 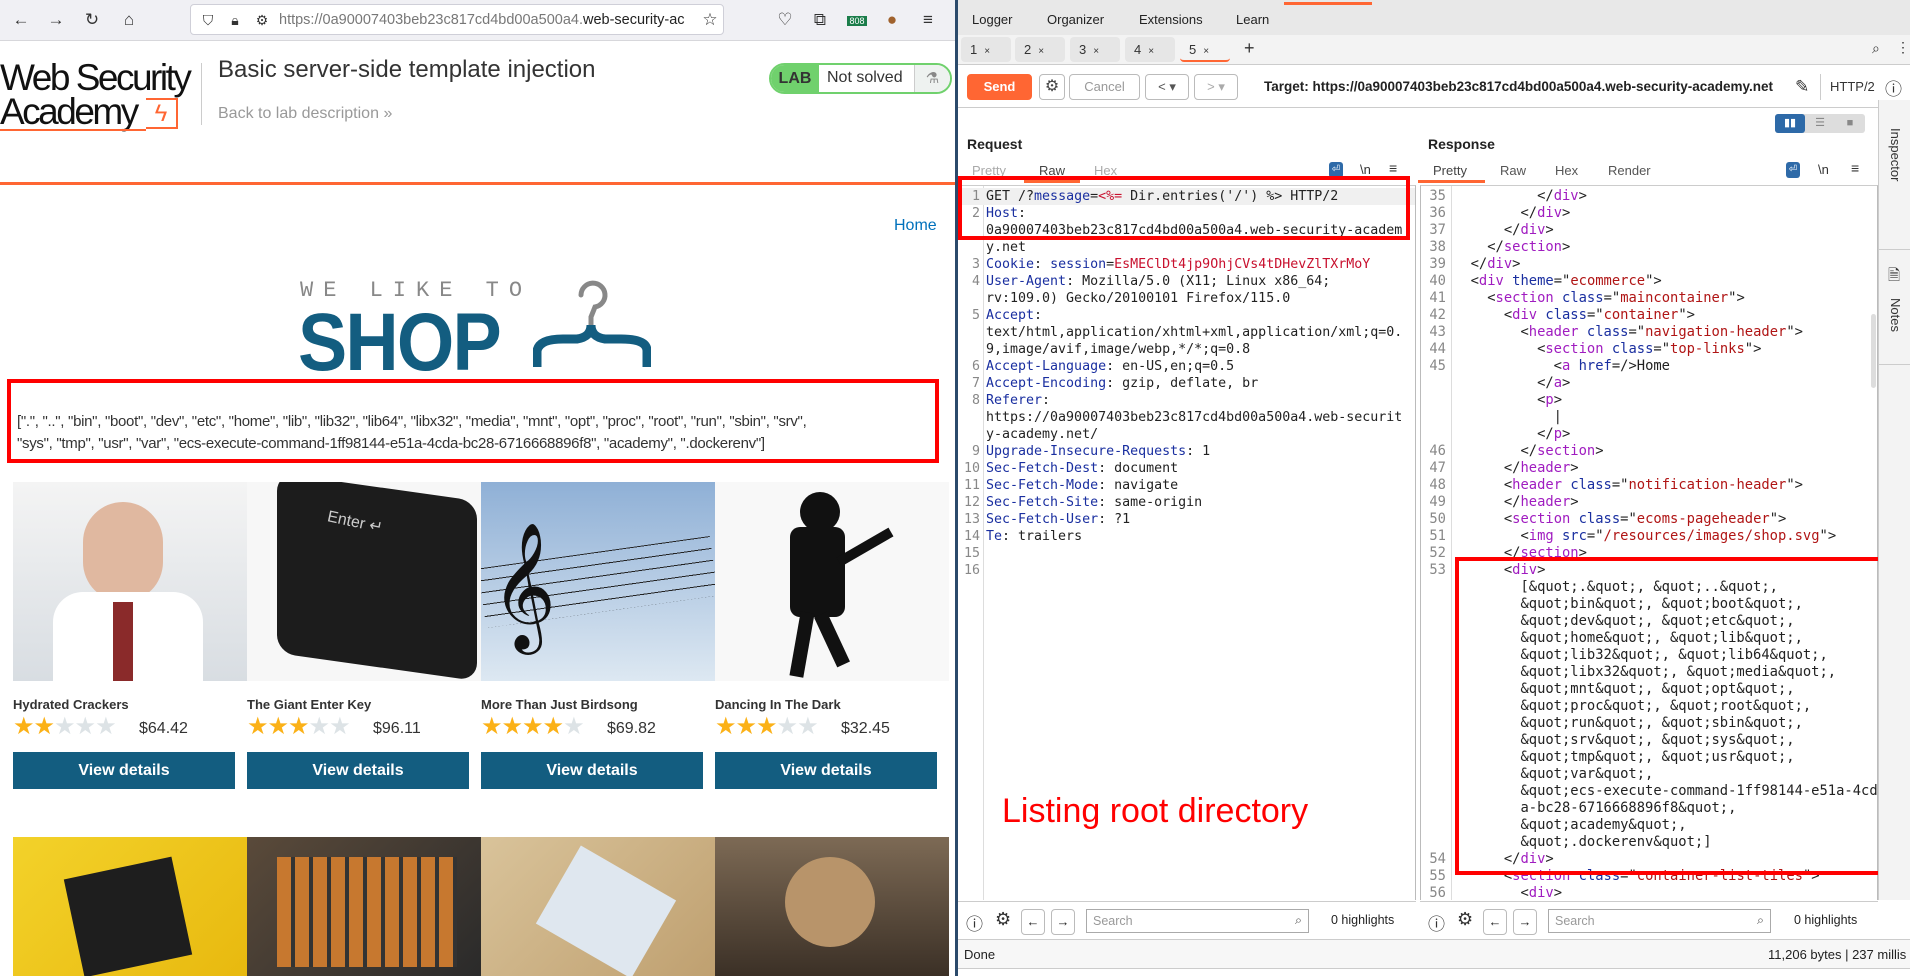 What do you see at coordinates (1393, 168) in the screenshot?
I see `request-menu-icon: ≡` at bounding box center [1393, 168].